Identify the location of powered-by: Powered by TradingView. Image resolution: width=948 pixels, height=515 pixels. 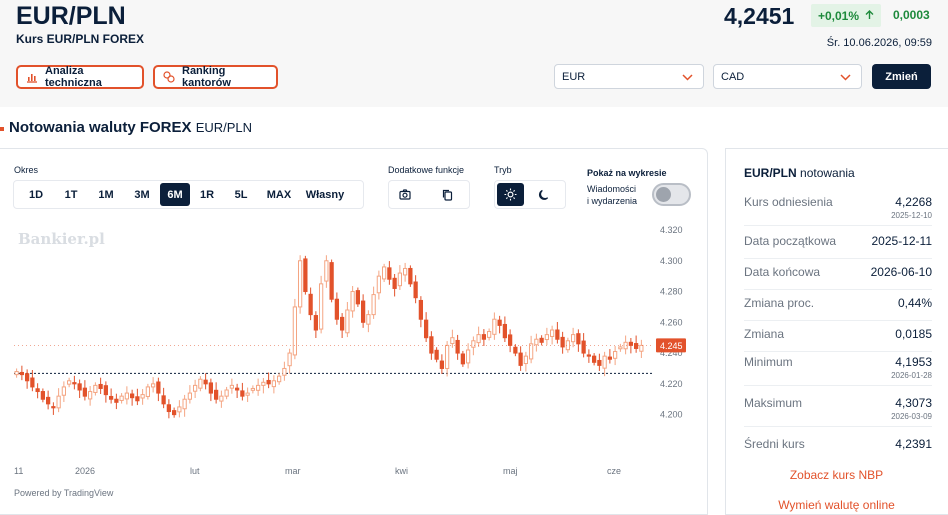
(63, 493).